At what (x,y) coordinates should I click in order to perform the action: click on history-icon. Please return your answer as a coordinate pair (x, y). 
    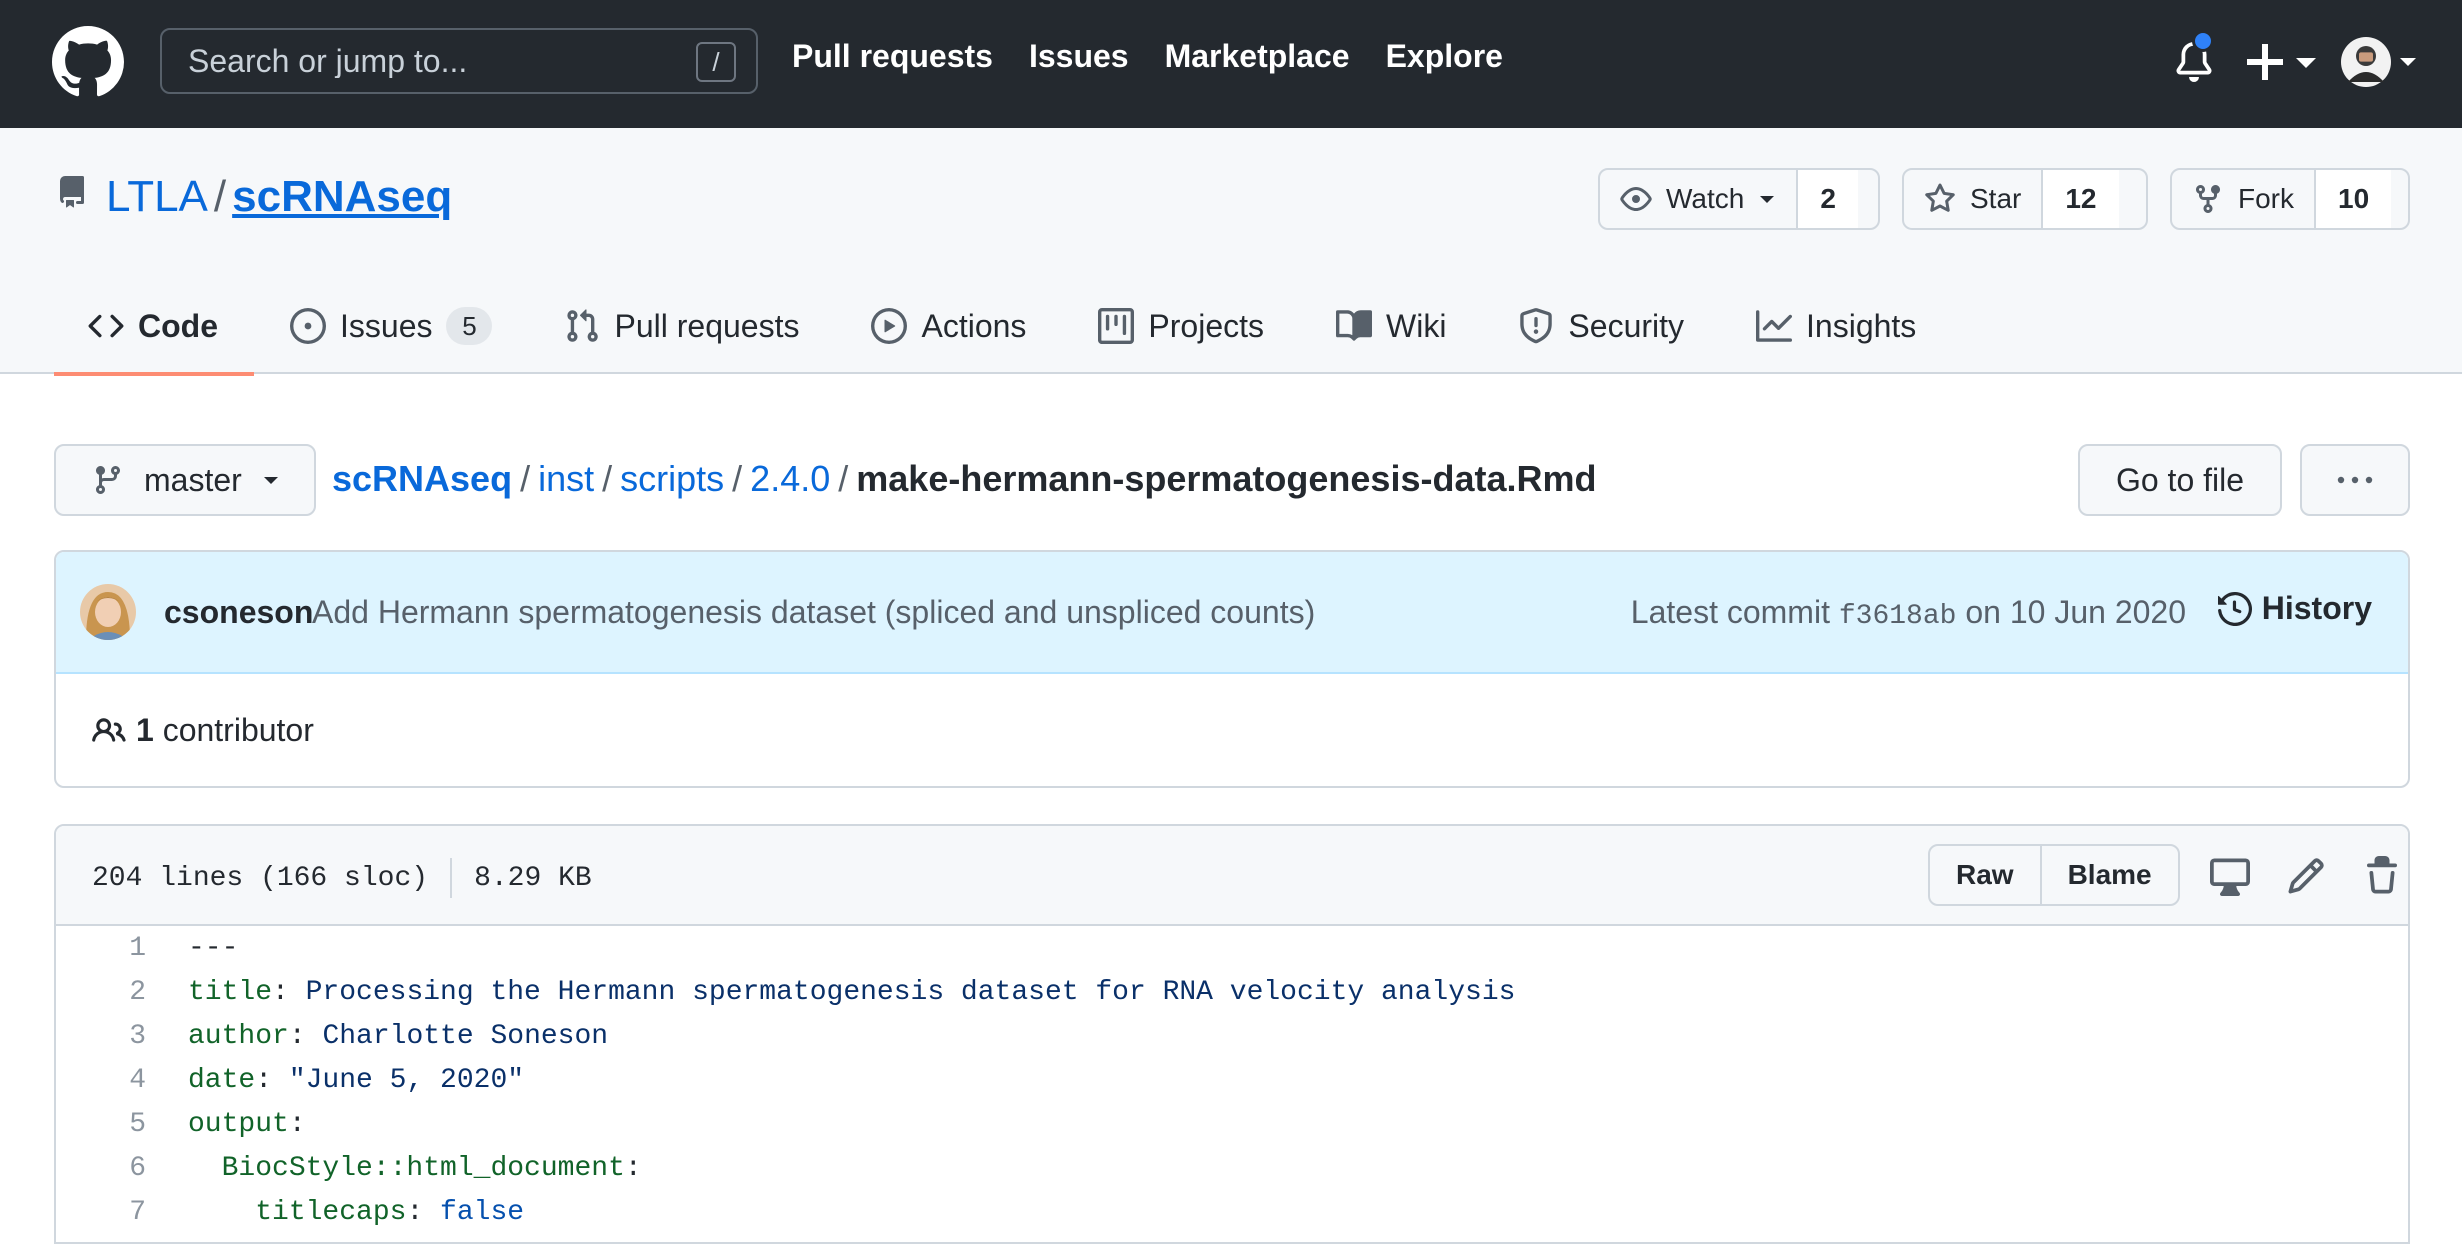
    Looking at the image, I should click on (2234, 608).